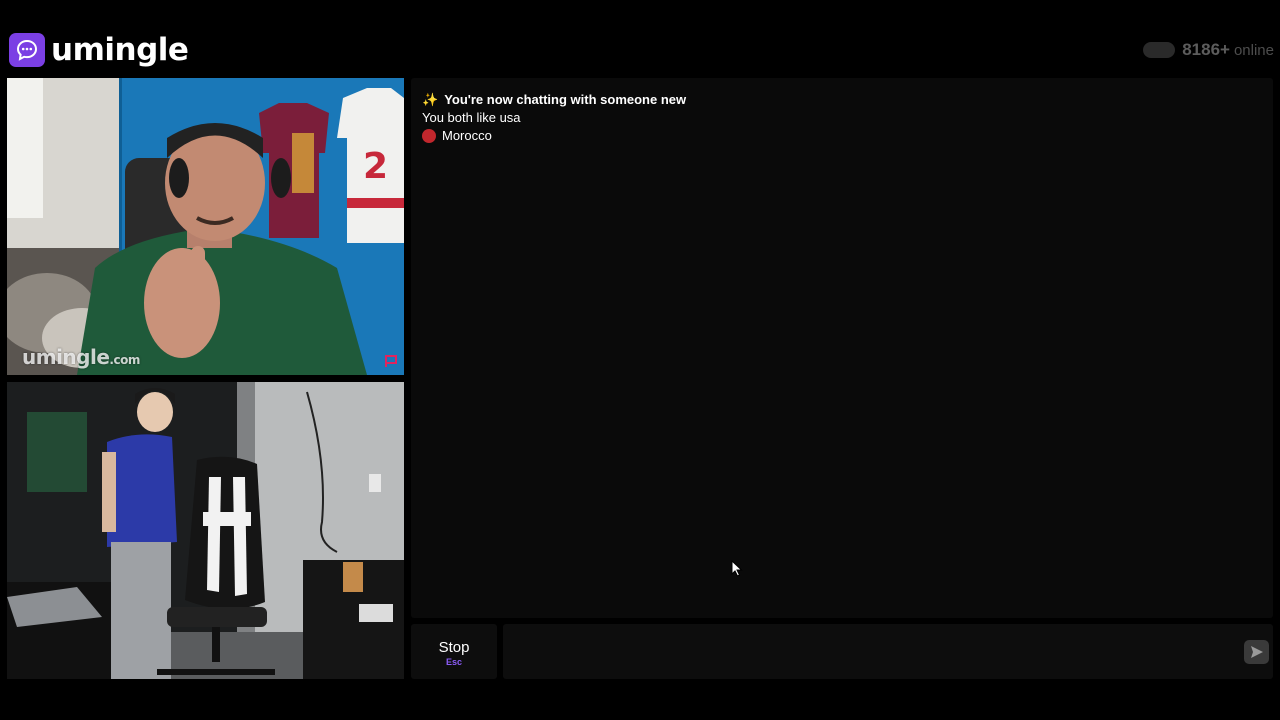 This screenshot has width=1280, height=720. Describe the element at coordinates (205, 226) in the screenshot. I see `stranger-video: 2 umingle.com` at that location.